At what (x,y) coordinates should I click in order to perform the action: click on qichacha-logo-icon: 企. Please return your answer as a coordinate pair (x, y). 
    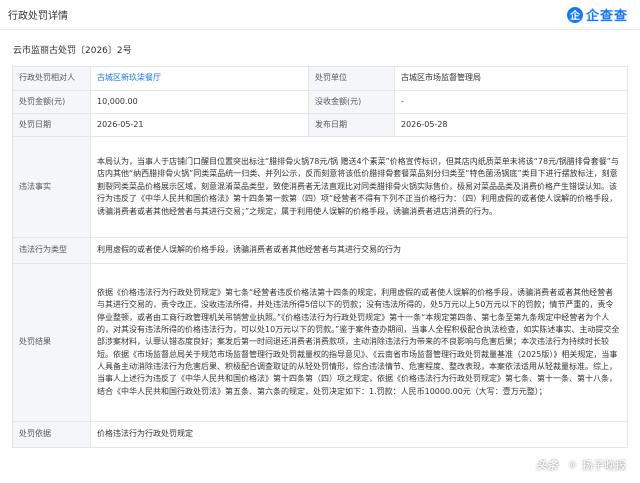
    Looking at the image, I should click on (574, 14).